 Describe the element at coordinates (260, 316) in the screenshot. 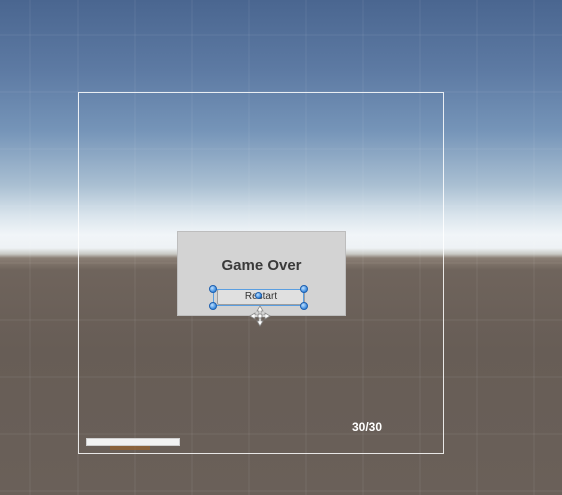

I see `move-pivot-icon` at that location.